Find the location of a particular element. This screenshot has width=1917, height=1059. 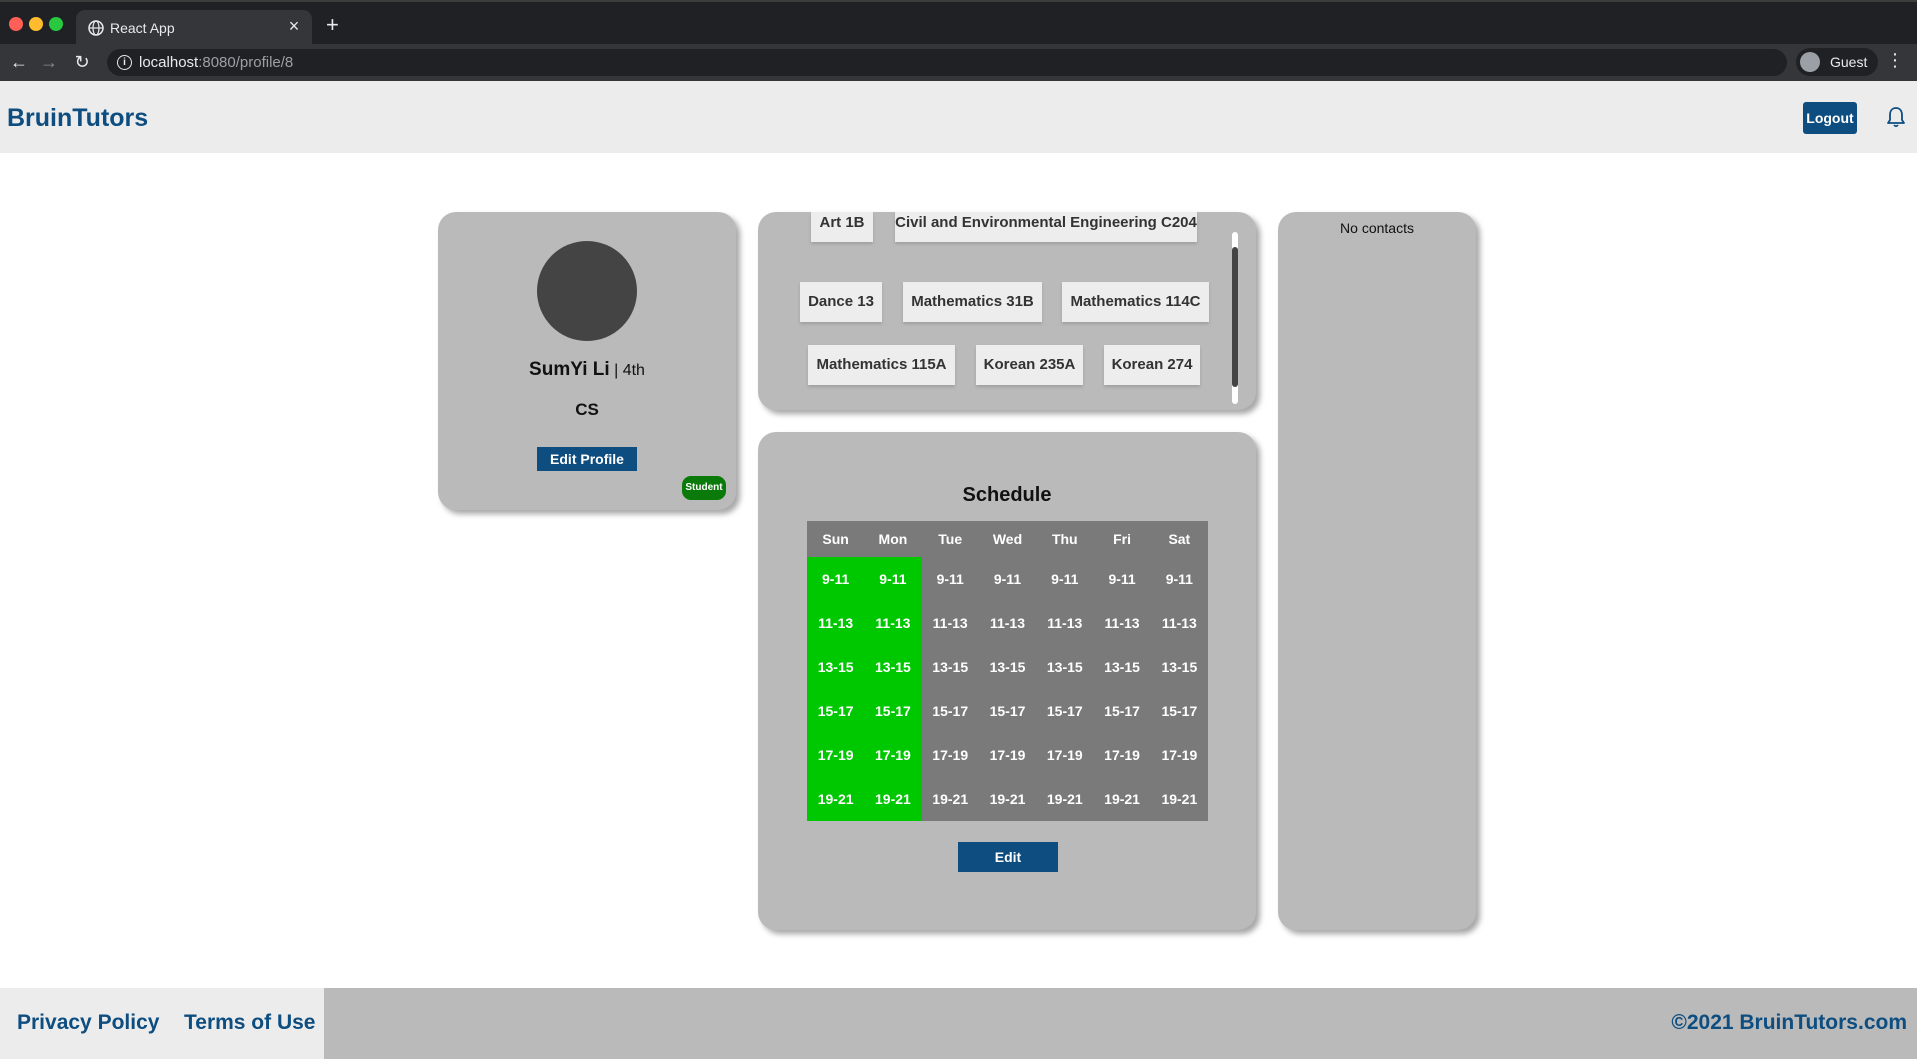

class-chip: Art 1B is located at coordinates (842, 227).